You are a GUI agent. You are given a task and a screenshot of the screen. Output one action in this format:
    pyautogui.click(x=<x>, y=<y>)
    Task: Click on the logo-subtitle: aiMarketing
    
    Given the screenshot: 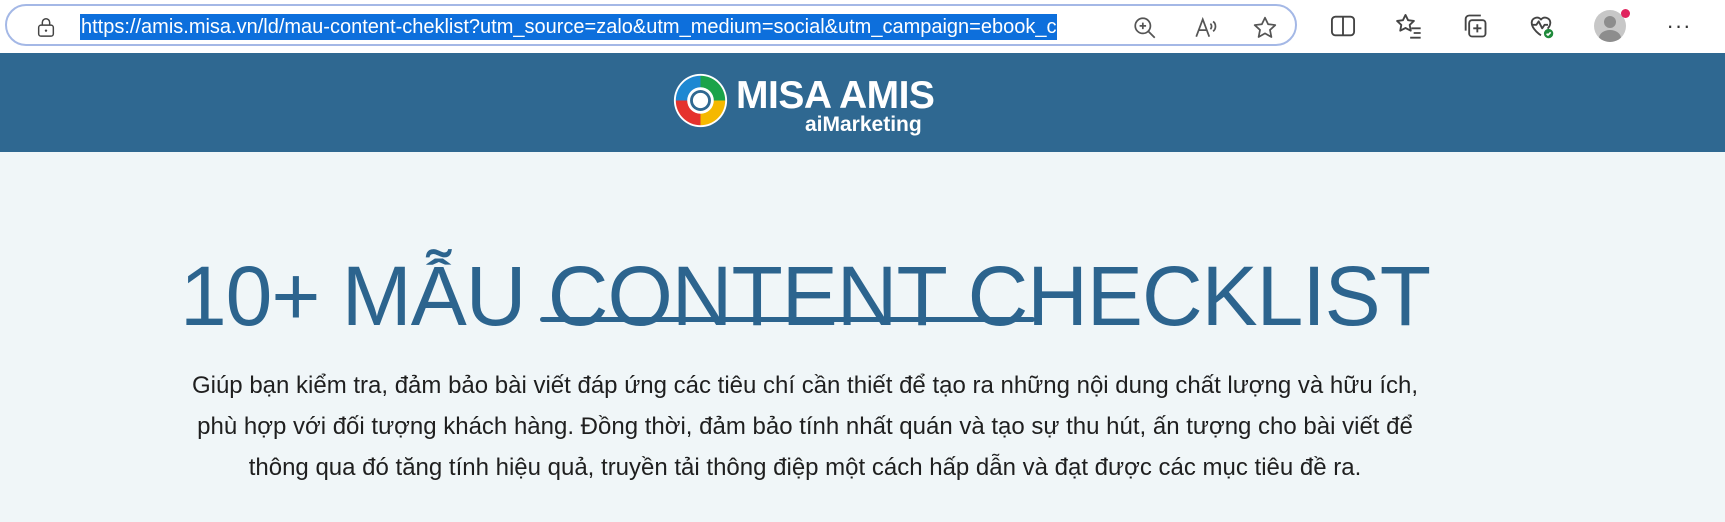 What is the action you would take?
    pyautogui.click(x=863, y=124)
    